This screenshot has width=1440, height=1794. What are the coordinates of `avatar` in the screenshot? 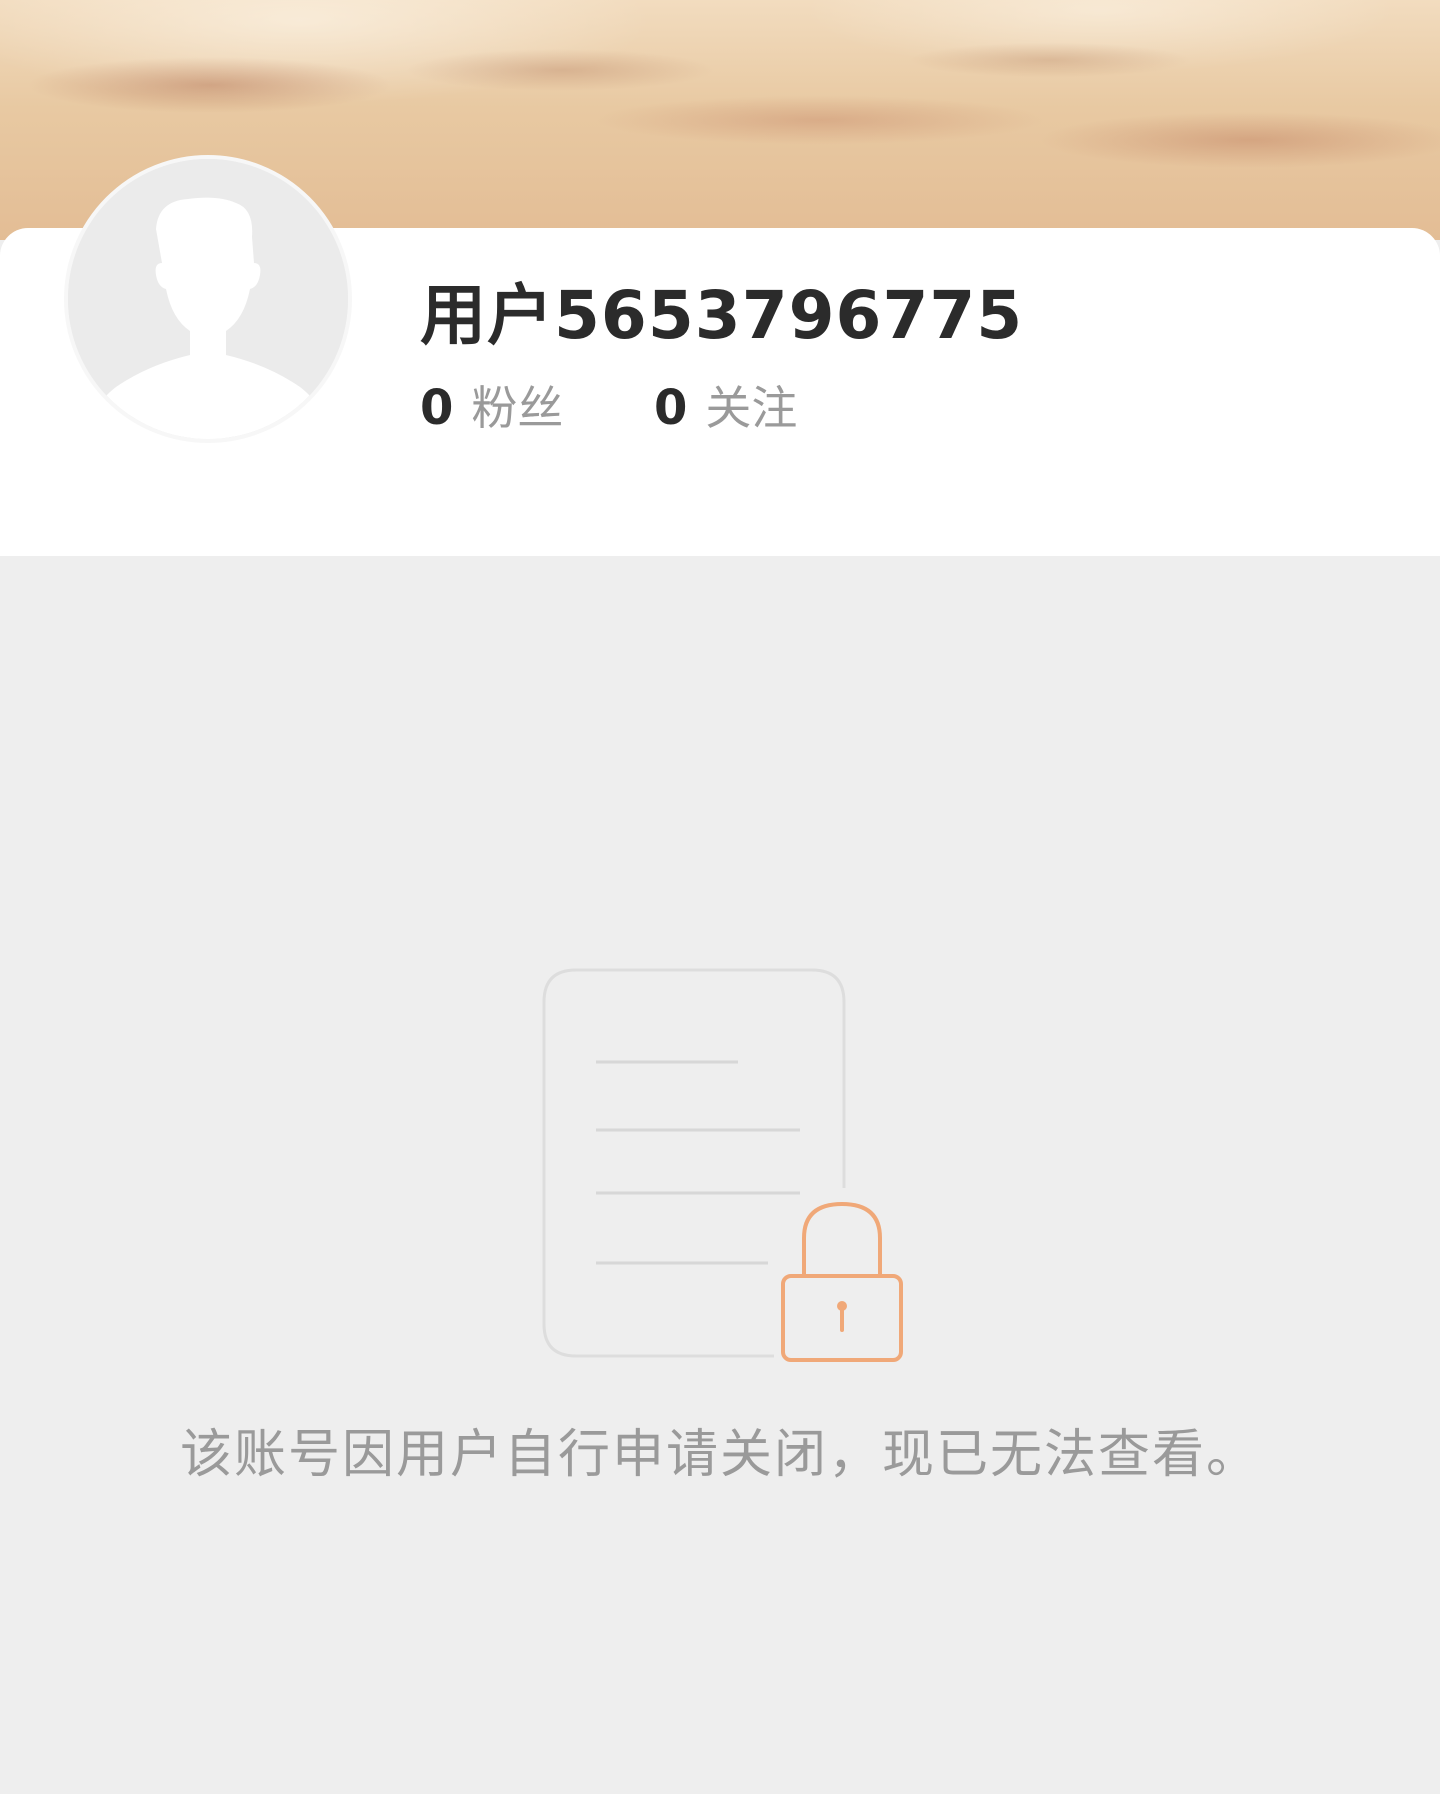 It's located at (208, 299).